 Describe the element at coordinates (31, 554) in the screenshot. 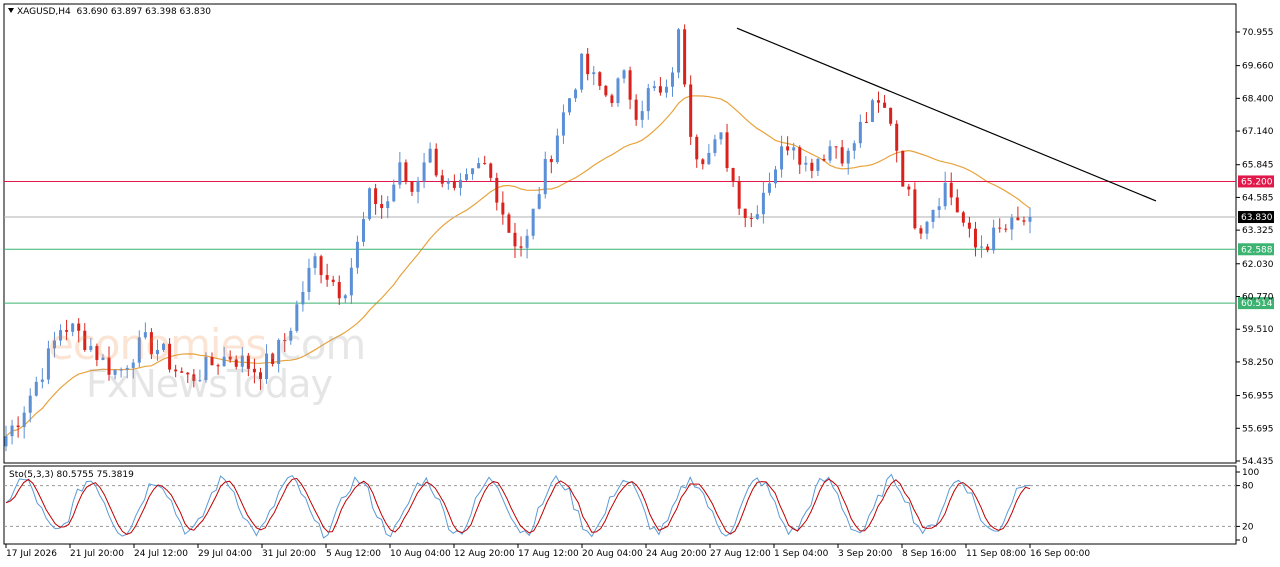

I see `time-tick-label: 17 Jul 2026` at that location.